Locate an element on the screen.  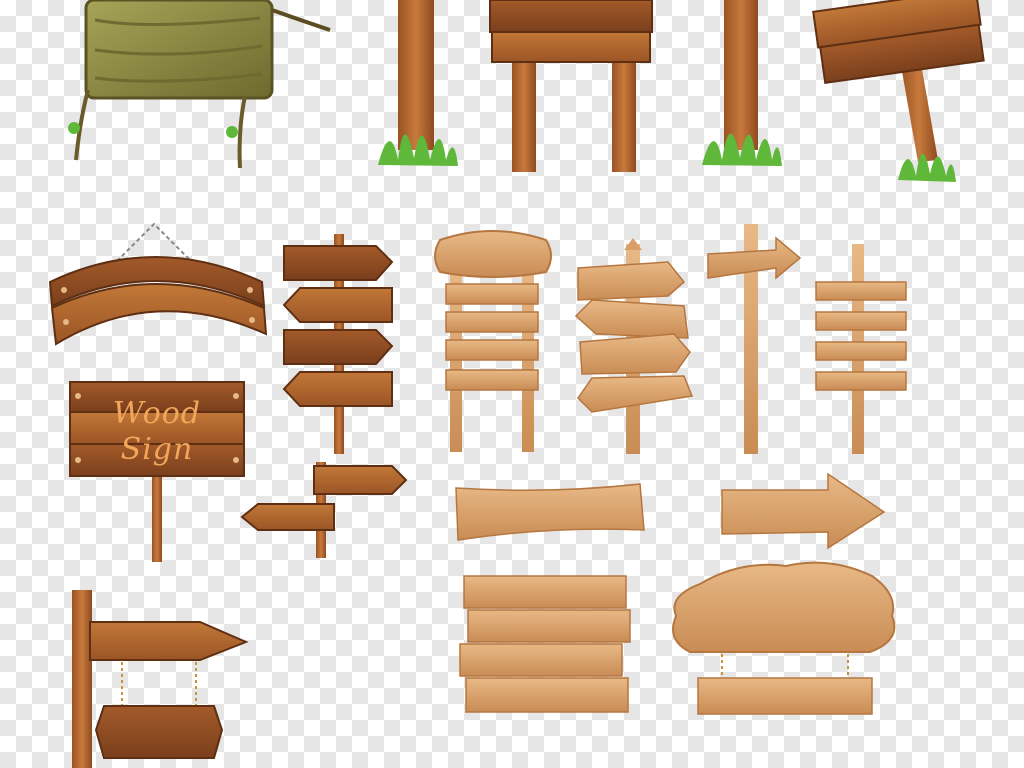
mossy-hanging-sign is located at coordinates (199, 84).